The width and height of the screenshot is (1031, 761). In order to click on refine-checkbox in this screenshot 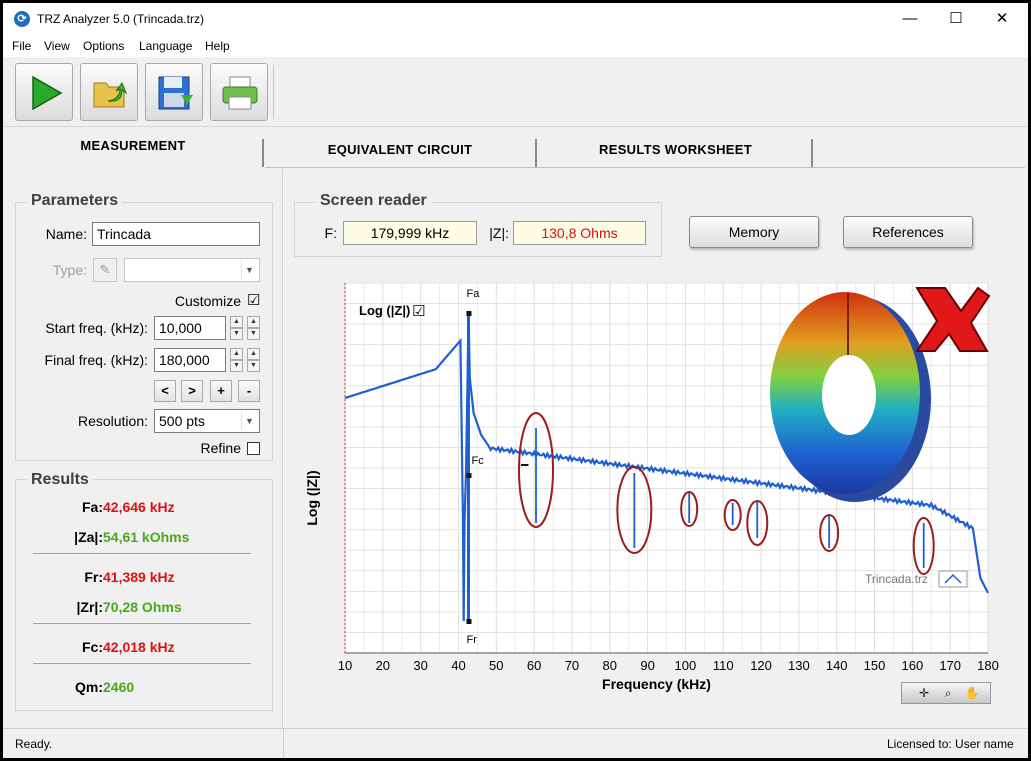, I will do `click(253, 448)`.